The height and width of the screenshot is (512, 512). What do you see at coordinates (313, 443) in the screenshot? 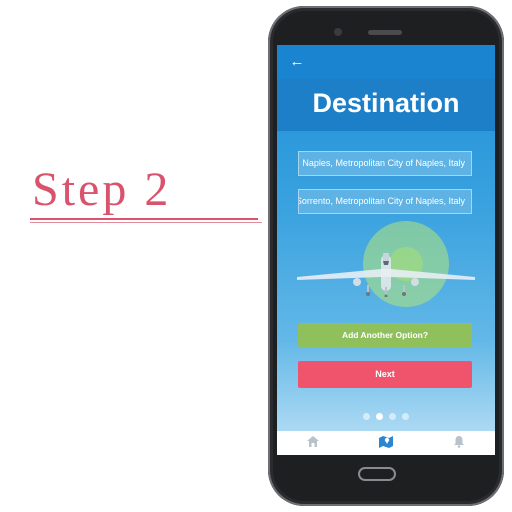
I see `home-icon` at bounding box center [313, 443].